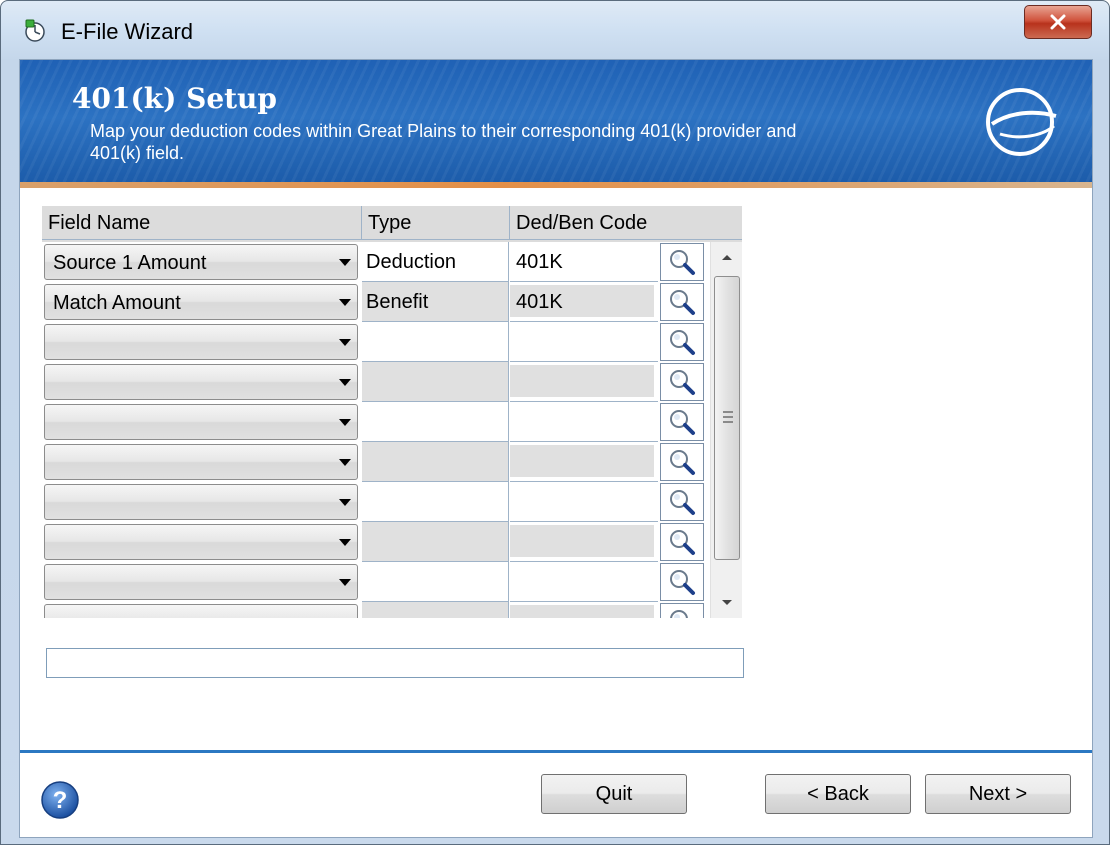 The width and height of the screenshot is (1110, 845). I want to click on scroll-down-button, so click(726, 603).